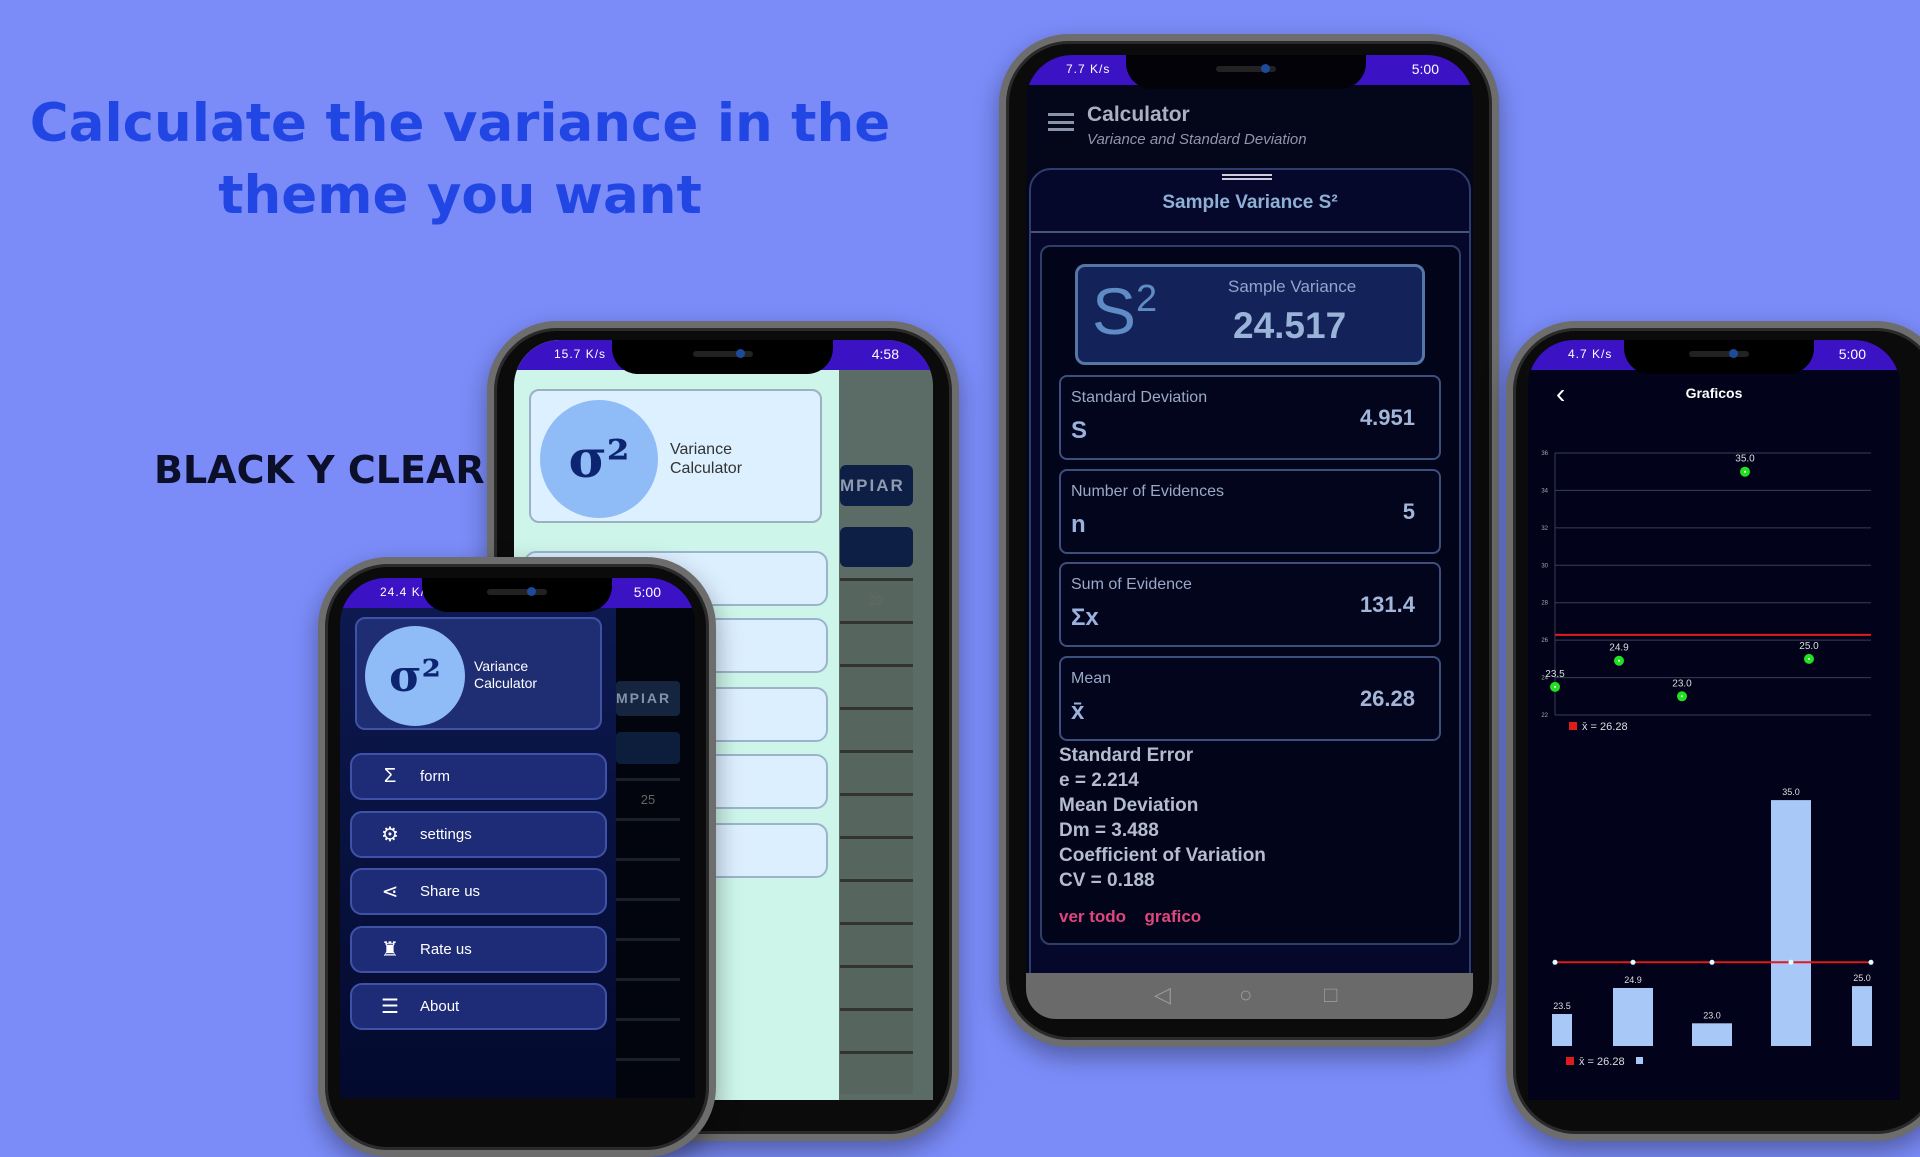 This screenshot has width=1920, height=1157. What do you see at coordinates (1078, 711) in the screenshot?
I see `result-symbol: x̄` at bounding box center [1078, 711].